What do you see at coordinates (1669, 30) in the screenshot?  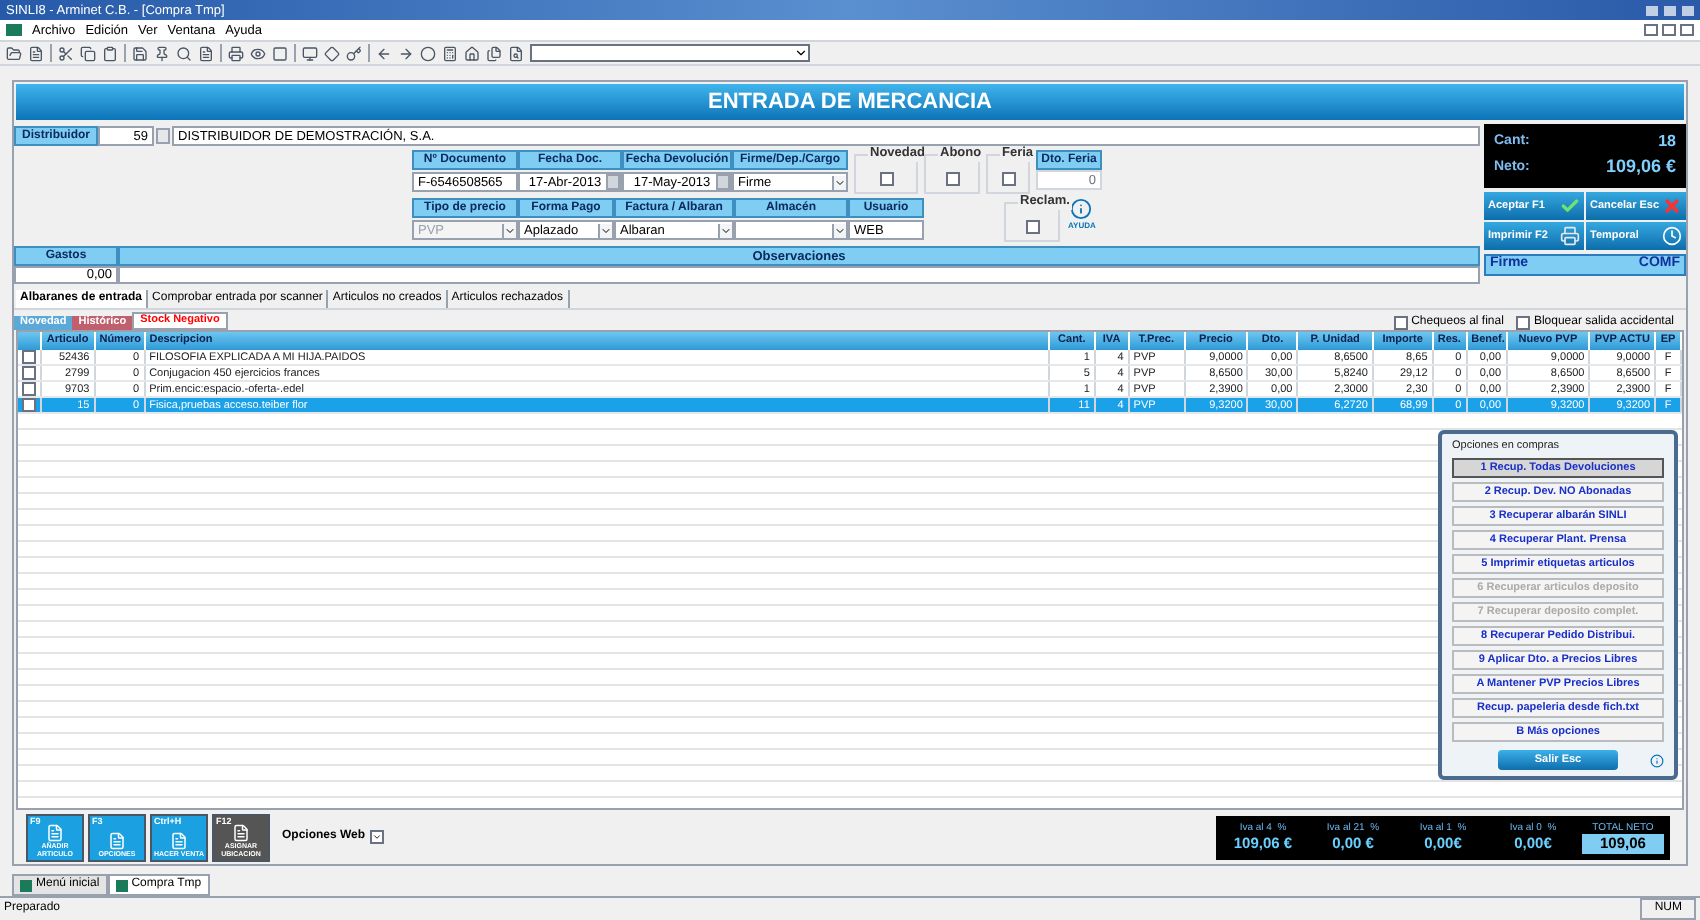 I see `document-controls-icon` at bounding box center [1669, 30].